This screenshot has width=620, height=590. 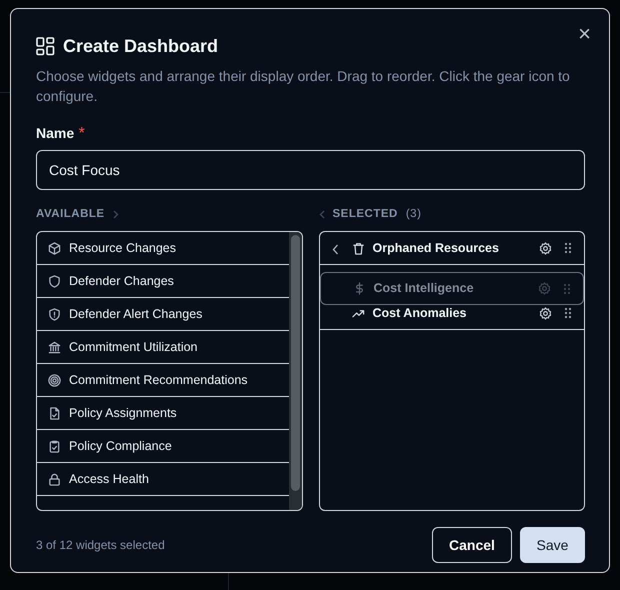 I want to click on required-mark: *, so click(x=81, y=133).